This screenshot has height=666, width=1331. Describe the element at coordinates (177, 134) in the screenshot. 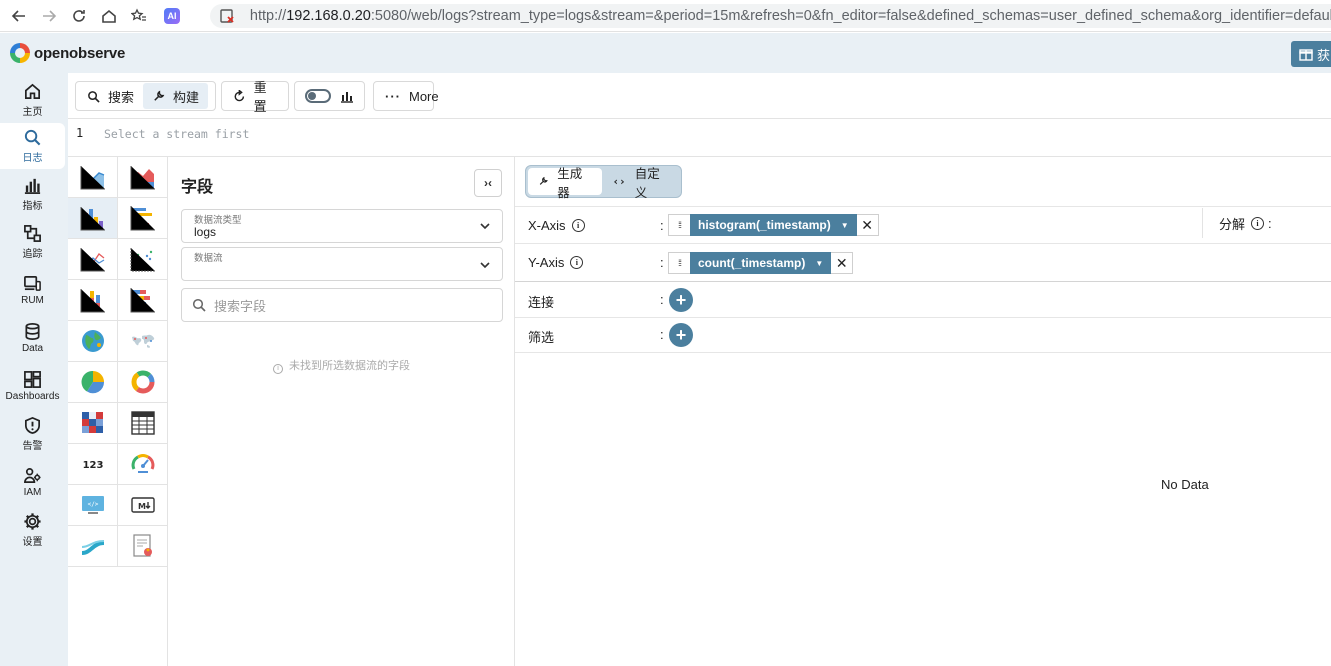

I see `editor-placeholder: Select a stream first` at that location.